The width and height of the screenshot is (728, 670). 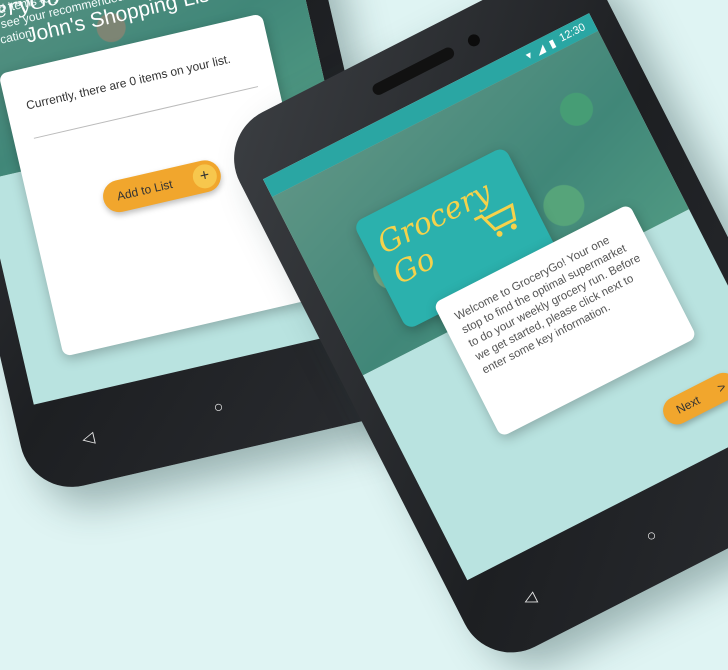 What do you see at coordinates (205, 176) in the screenshot?
I see `plus-icon: +` at bounding box center [205, 176].